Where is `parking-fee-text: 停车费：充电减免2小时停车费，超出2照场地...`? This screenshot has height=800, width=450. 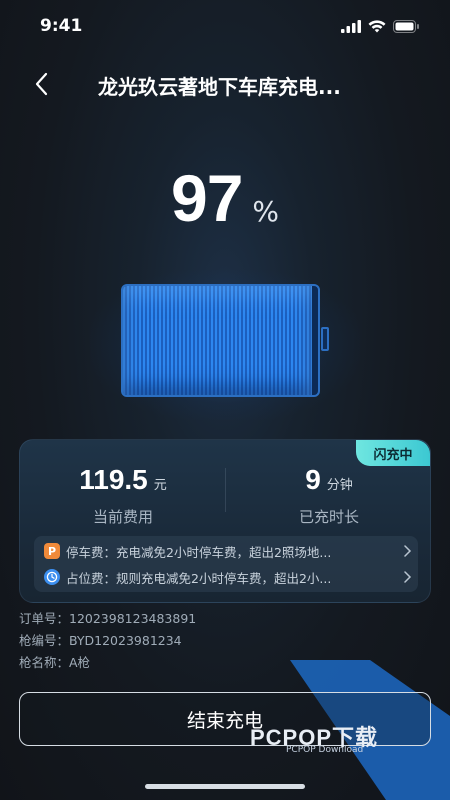 parking-fee-text: 停车费：充电减免2小时停车费，超出2照场地... is located at coordinates (199, 552).